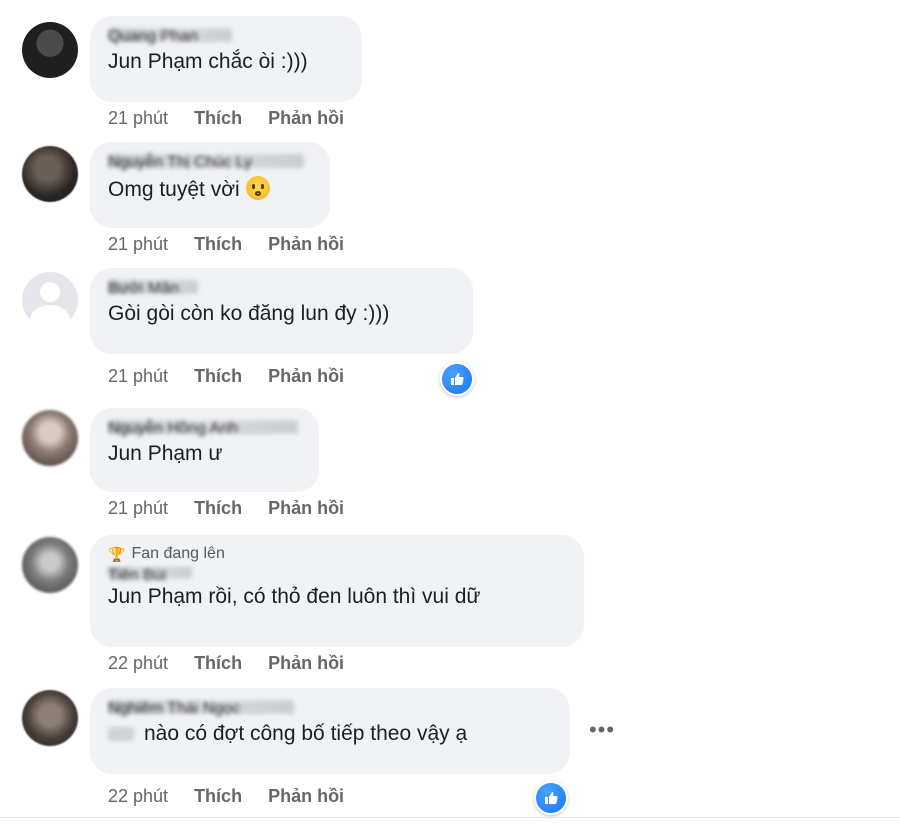  Describe the element at coordinates (337, 554) in the screenshot. I see `fan-badge: 🏆 Fan đang lên` at that location.